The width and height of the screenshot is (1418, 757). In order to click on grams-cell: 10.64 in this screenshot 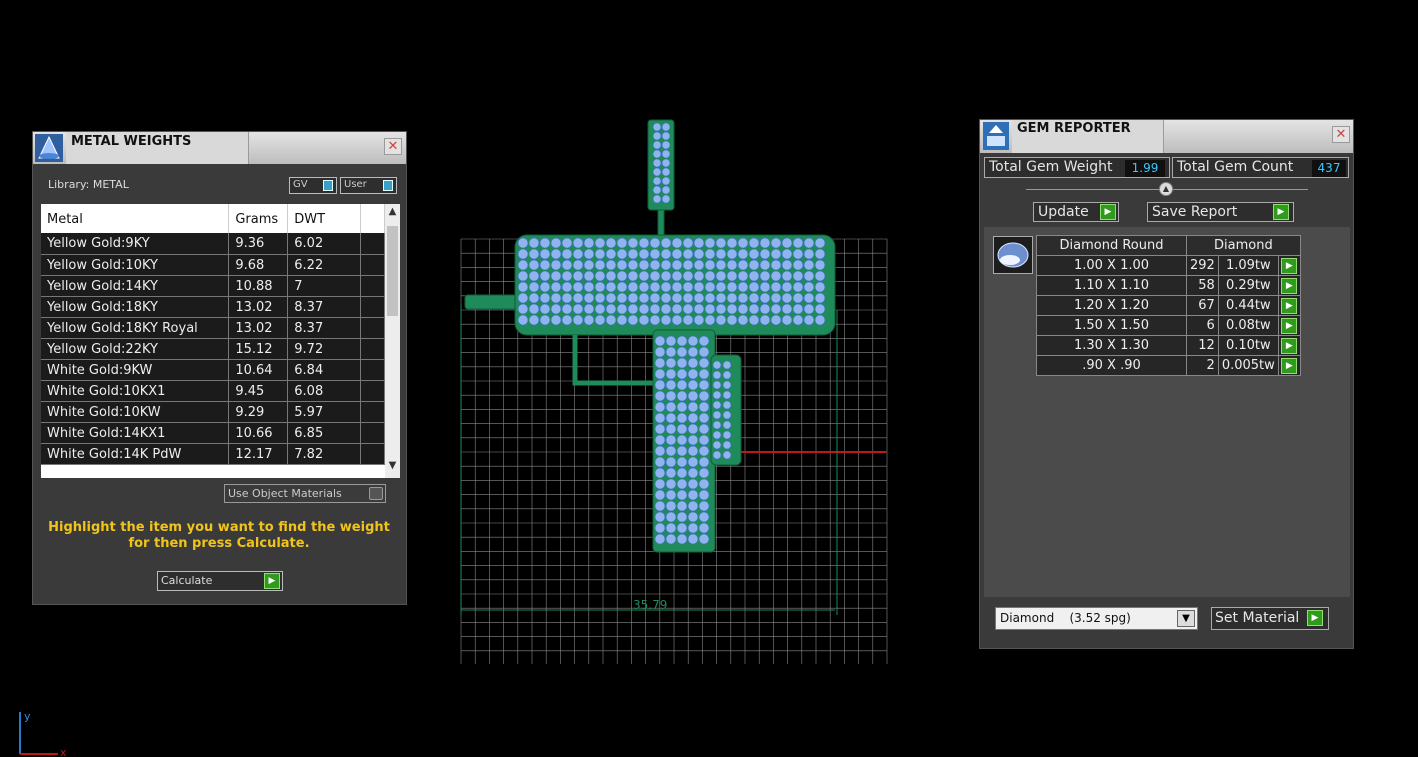, I will do `click(258, 370)`.